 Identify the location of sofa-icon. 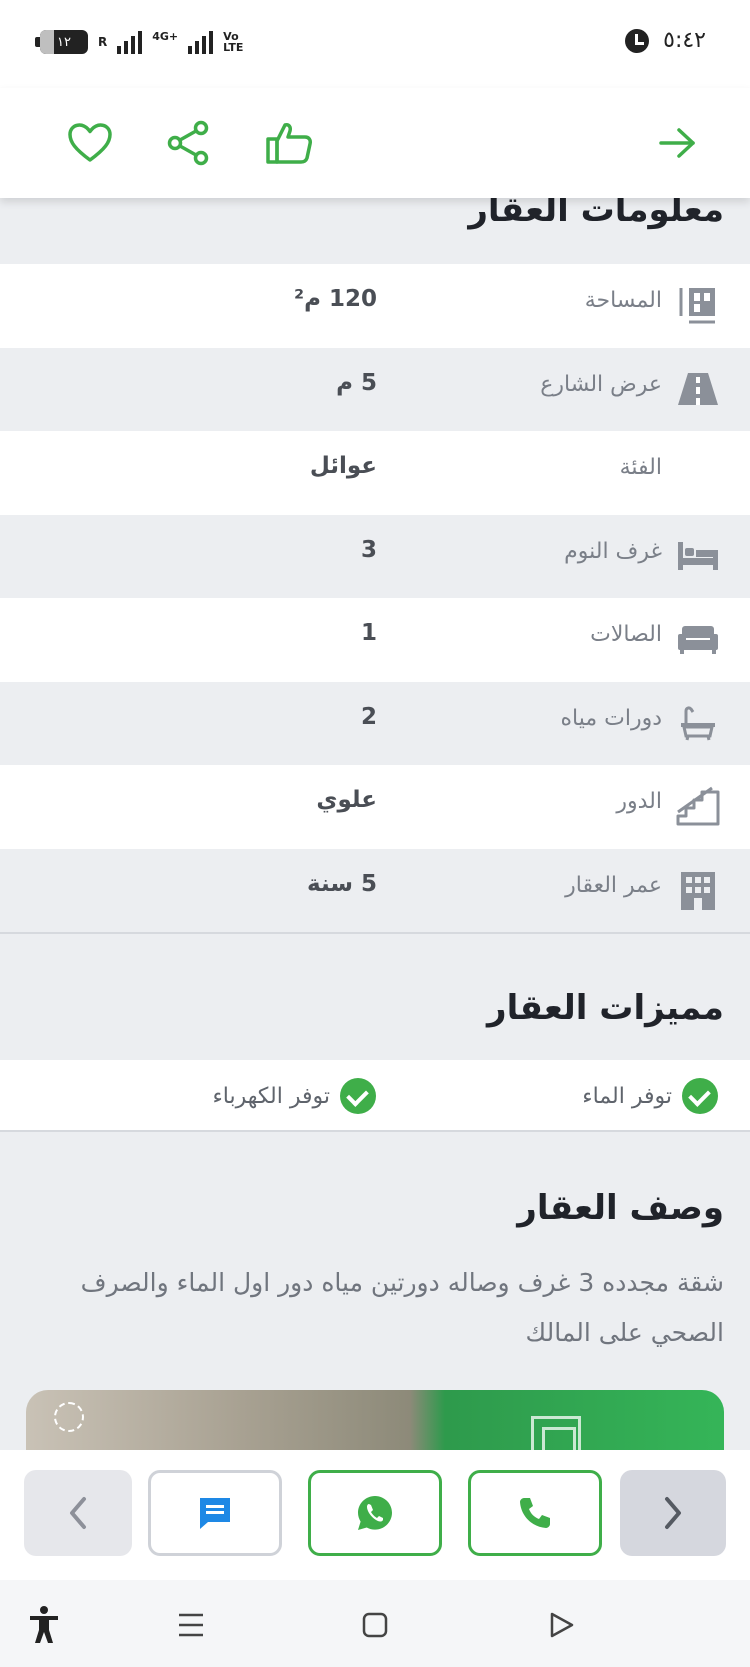
(698, 639).